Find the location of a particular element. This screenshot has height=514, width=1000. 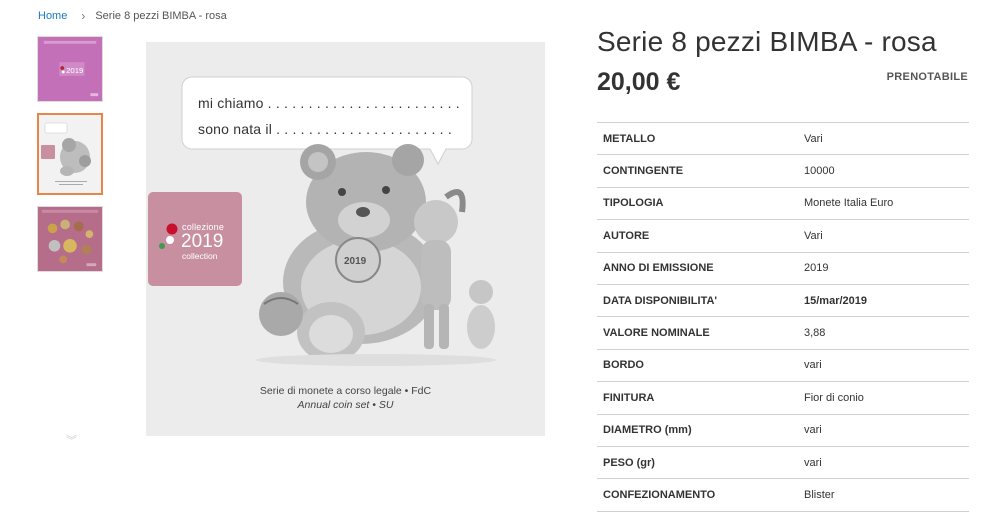

spec-label: DIAMETRO (mm) is located at coordinates (700, 430).